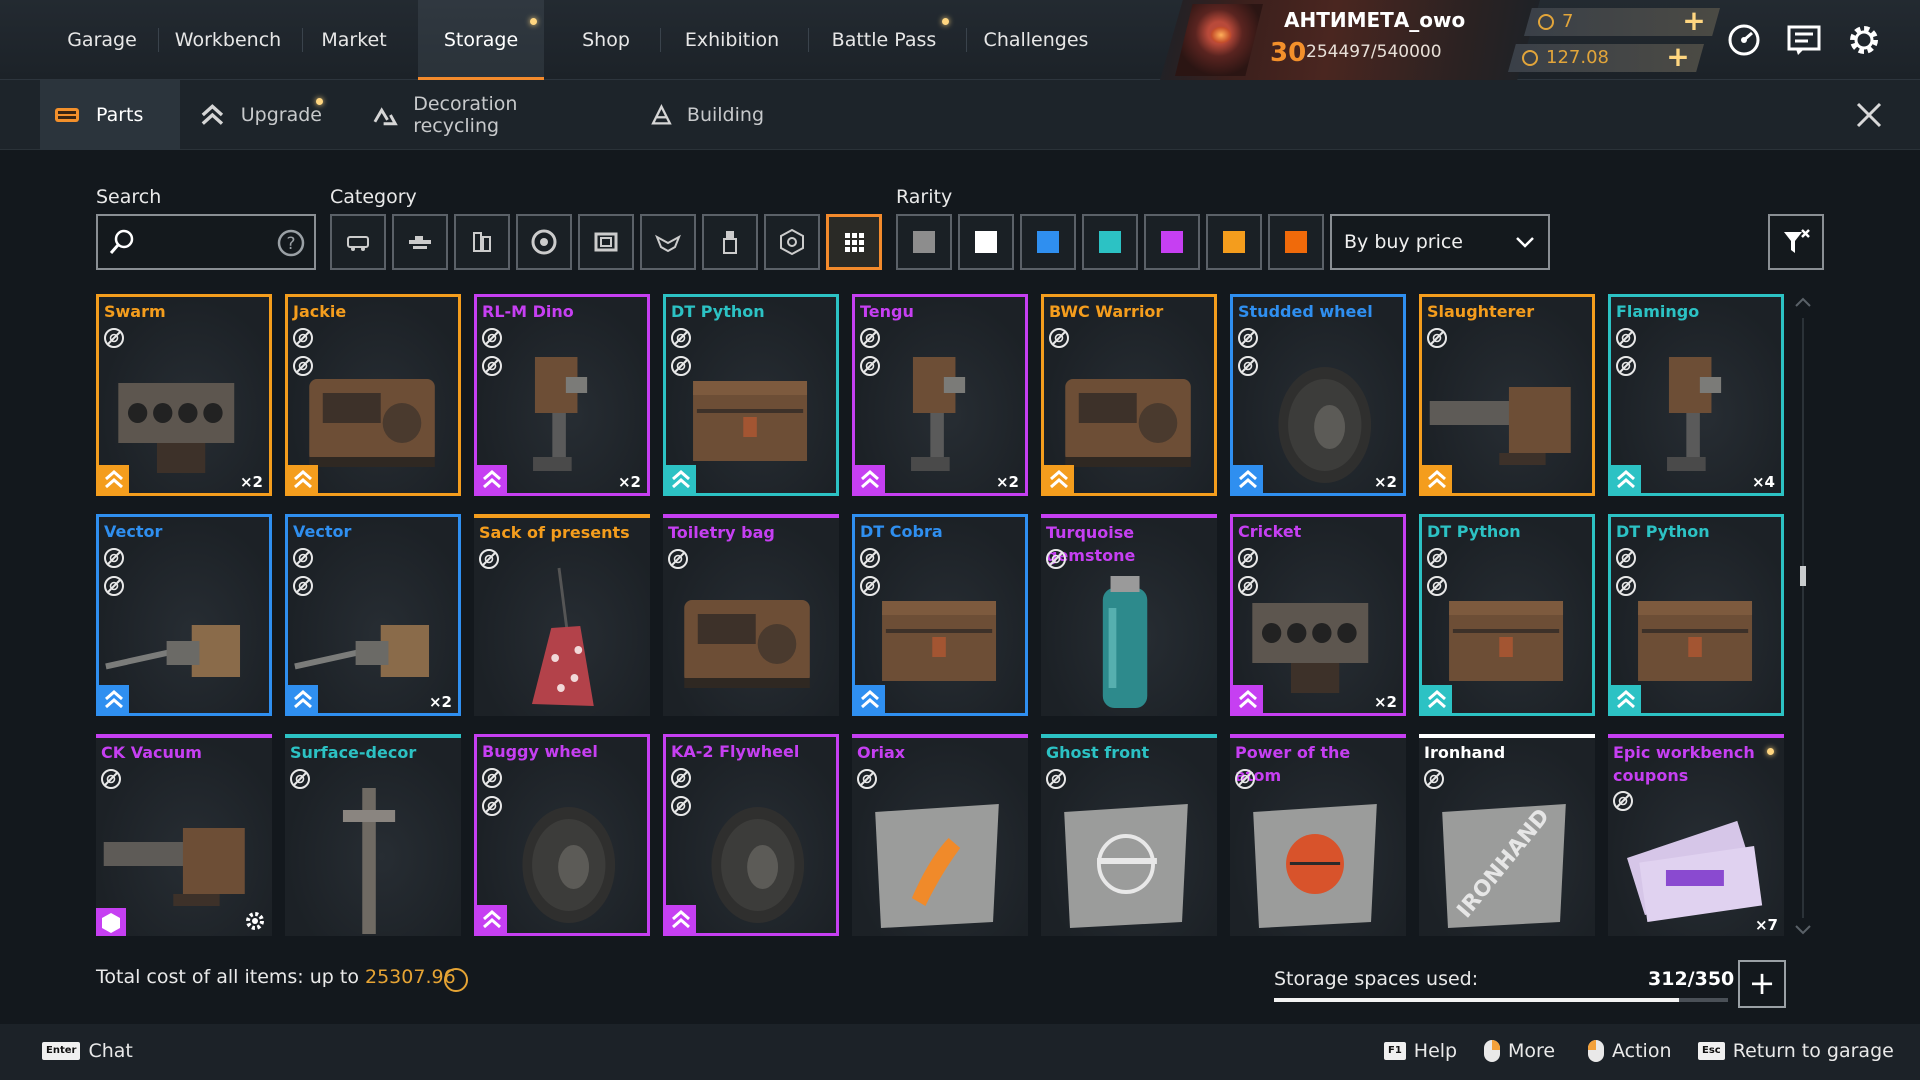 This screenshot has width=1920, height=1080. I want to click on nav-tab-challenges: Challenges, so click(1036, 40).